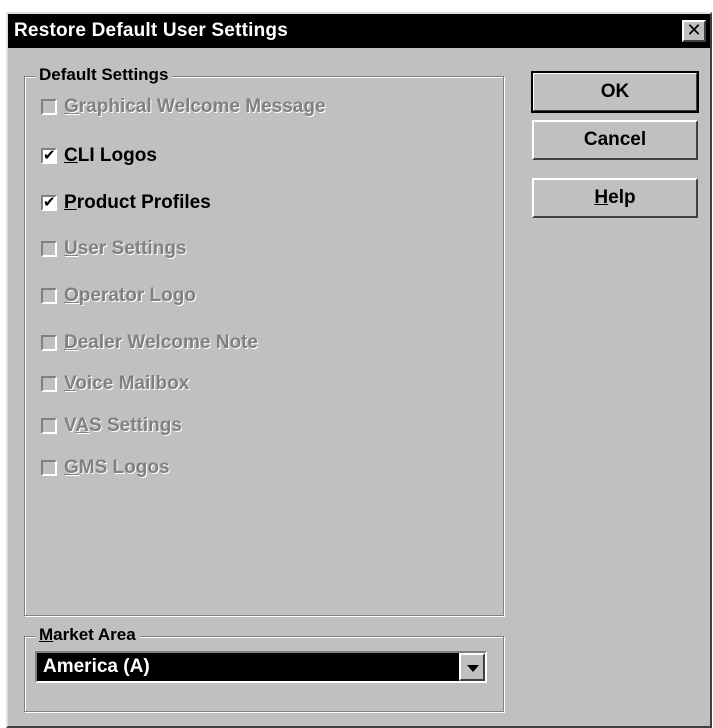 This screenshot has width=713, height=728. I want to click on checkbox-label: GMS Logos, so click(117, 467).